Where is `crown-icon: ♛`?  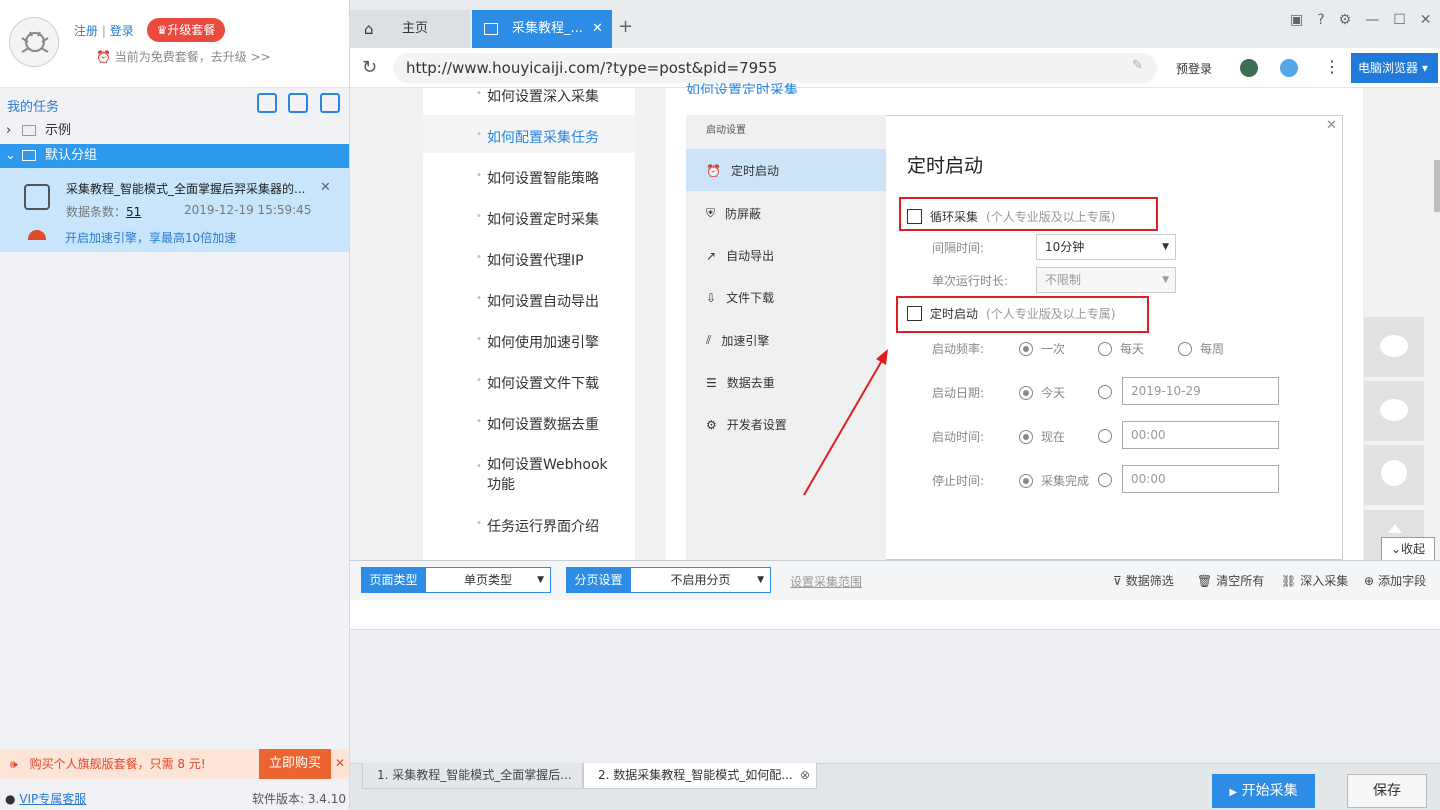 crown-icon: ♛ is located at coordinates (162, 30).